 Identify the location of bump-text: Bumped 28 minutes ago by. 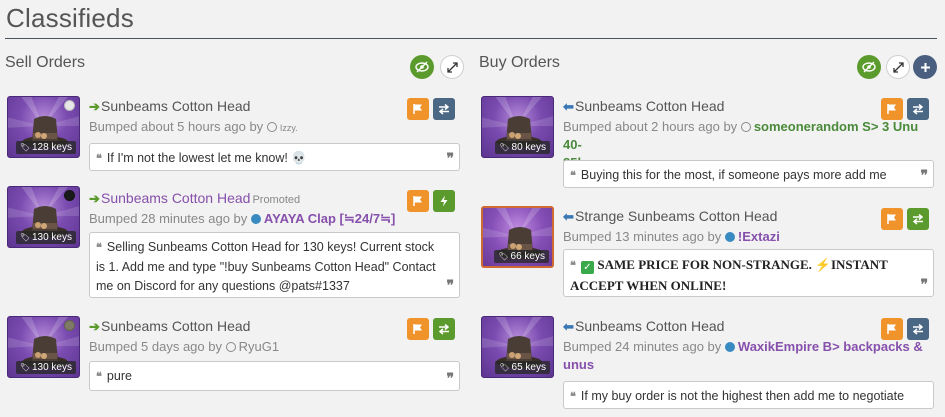
(168, 218).